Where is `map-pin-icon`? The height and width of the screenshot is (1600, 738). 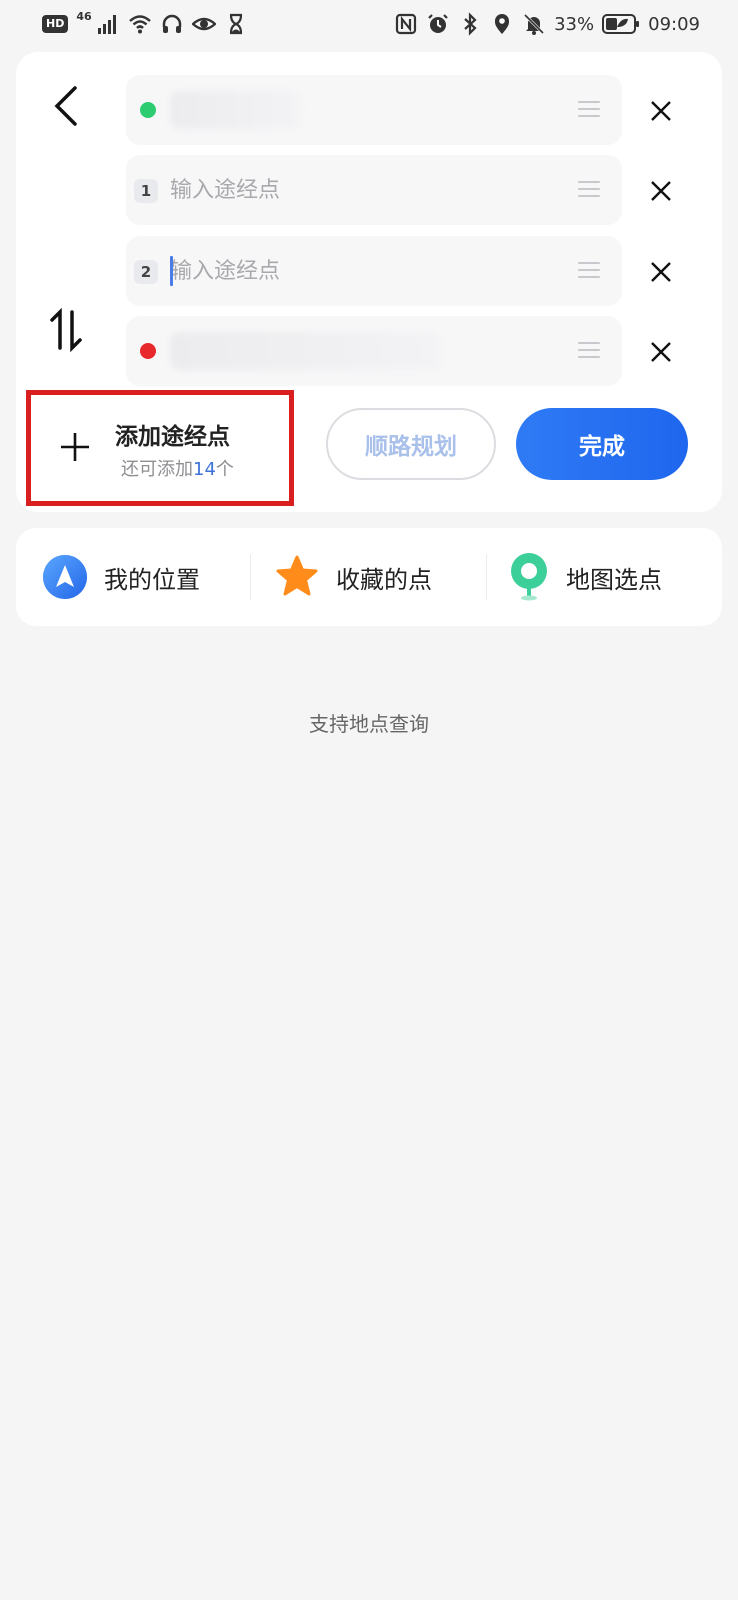
map-pin-icon is located at coordinates (529, 577).